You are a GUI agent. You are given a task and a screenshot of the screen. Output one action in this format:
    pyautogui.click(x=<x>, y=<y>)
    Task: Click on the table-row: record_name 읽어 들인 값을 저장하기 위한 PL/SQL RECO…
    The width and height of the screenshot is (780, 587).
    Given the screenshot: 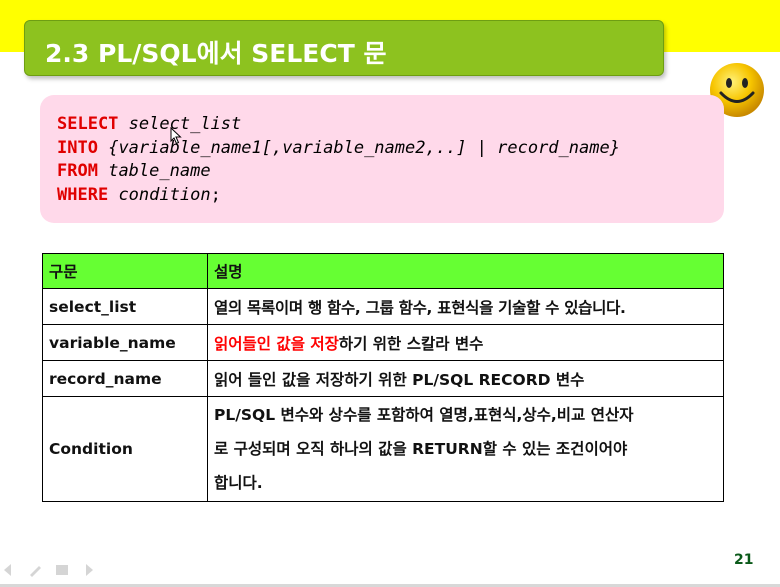 What is the action you would take?
    pyautogui.click(x=383, y=378)
    